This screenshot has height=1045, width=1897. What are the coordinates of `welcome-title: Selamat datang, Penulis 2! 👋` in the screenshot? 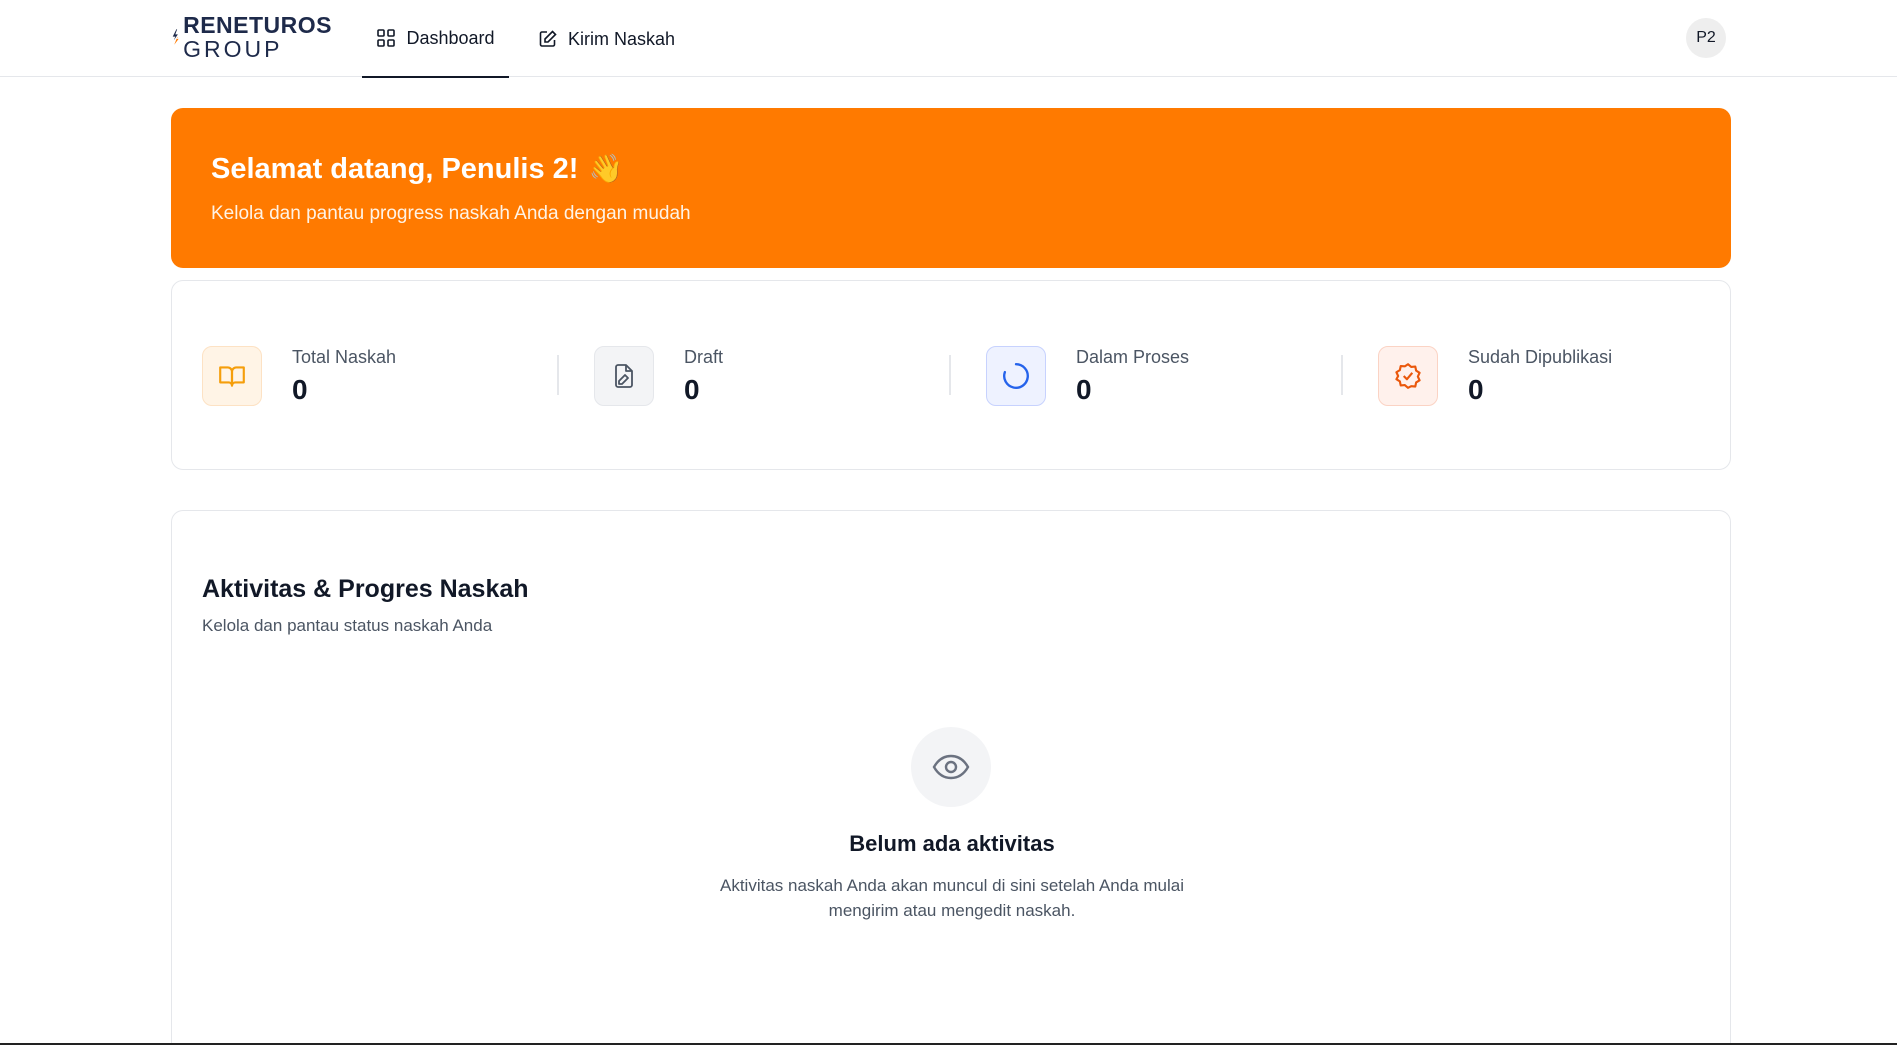 It's located at (417, 169).